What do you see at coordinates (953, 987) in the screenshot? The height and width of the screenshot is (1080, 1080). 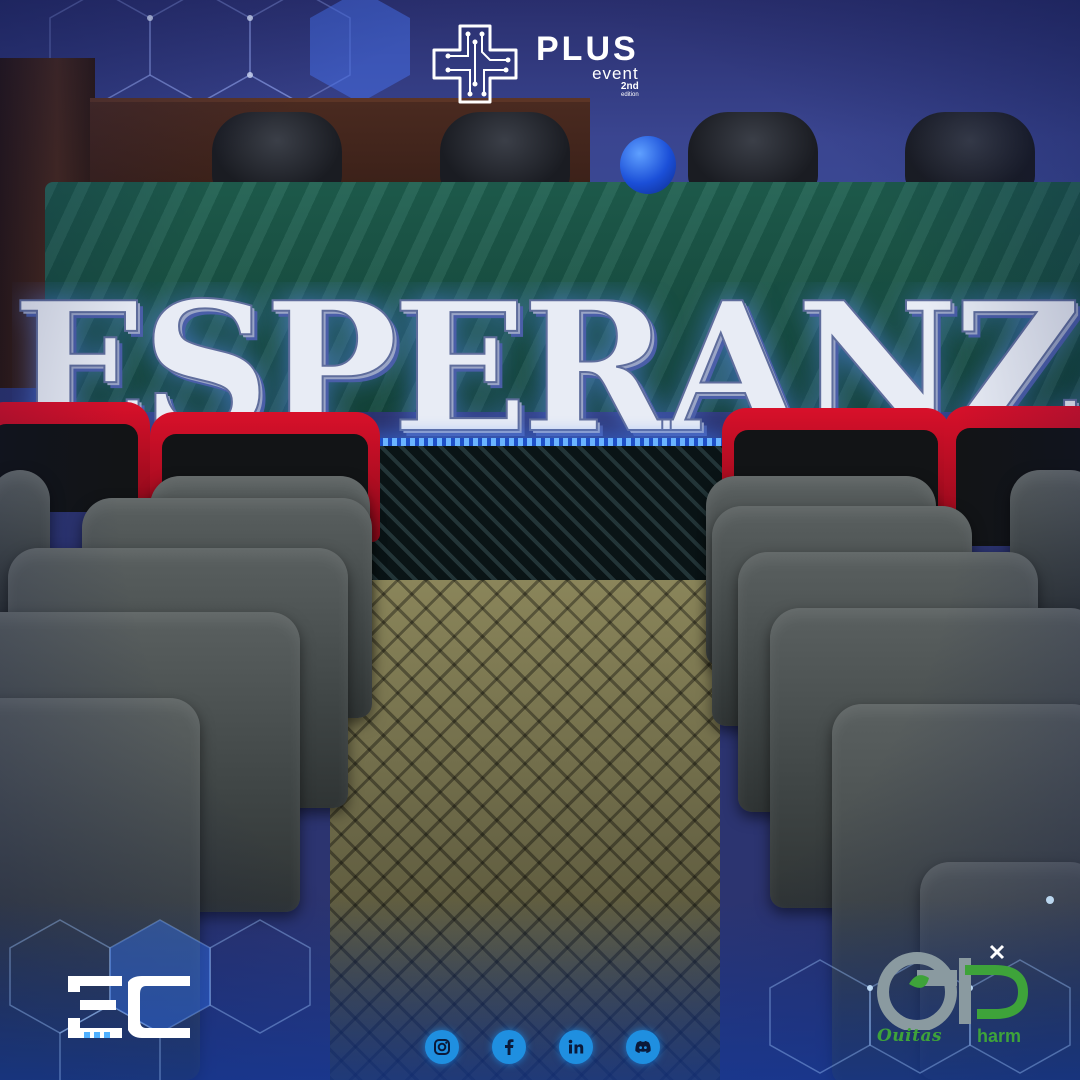 I see `ouitas-pharm-logo-icon` at bounding box center [953, 987].